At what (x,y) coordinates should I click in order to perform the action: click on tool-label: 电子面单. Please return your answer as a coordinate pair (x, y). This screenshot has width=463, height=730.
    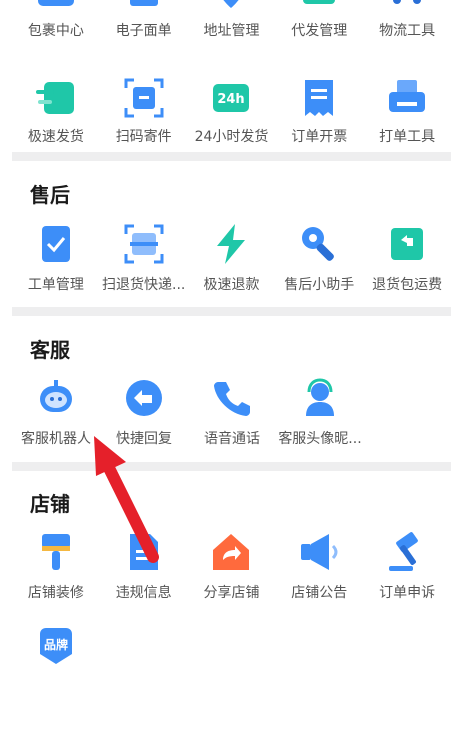
    Looking at the image, I should click on (143, 31).